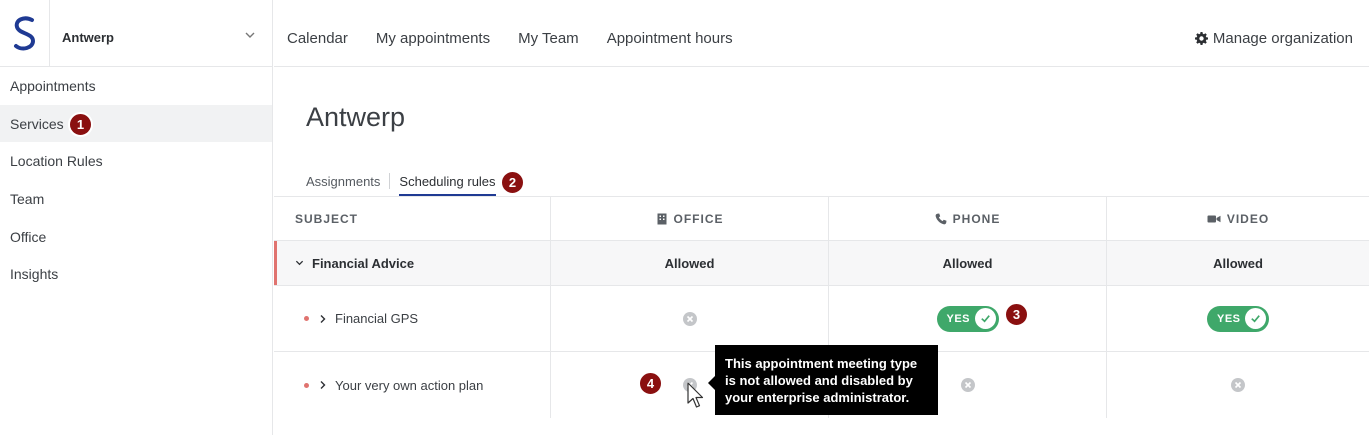  I want to click on header-phone: PHONE, so click(968, 218).